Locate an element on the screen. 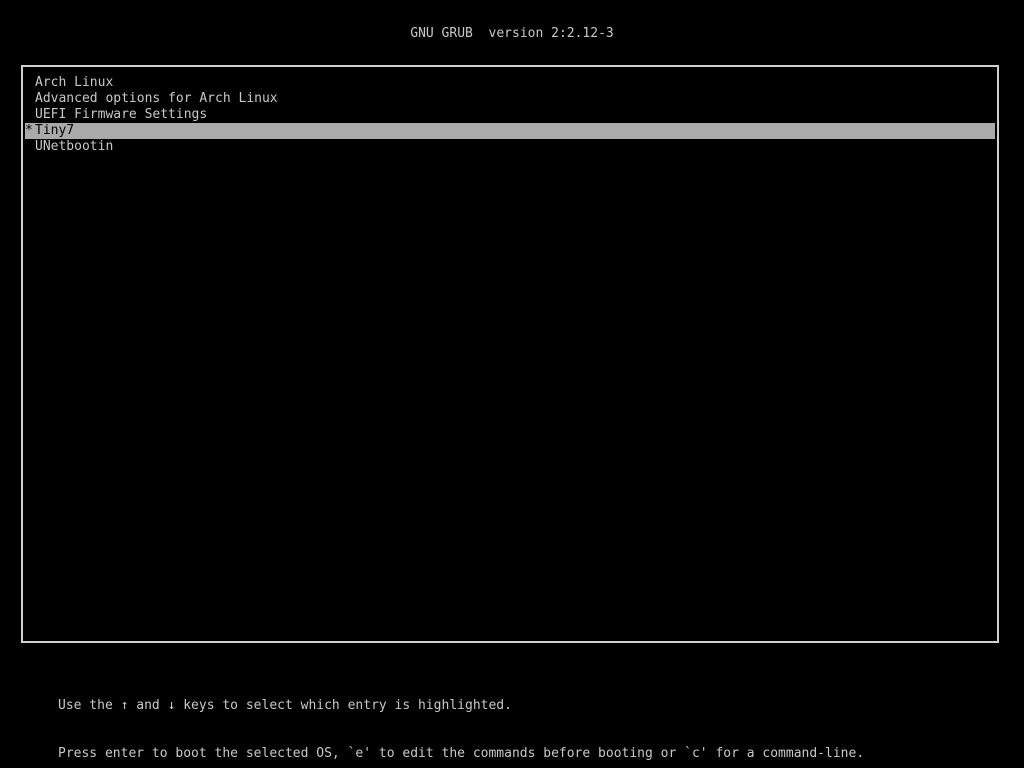  boot-entry-arch-linux: Arch Linux is located at coordinates (510, 83).